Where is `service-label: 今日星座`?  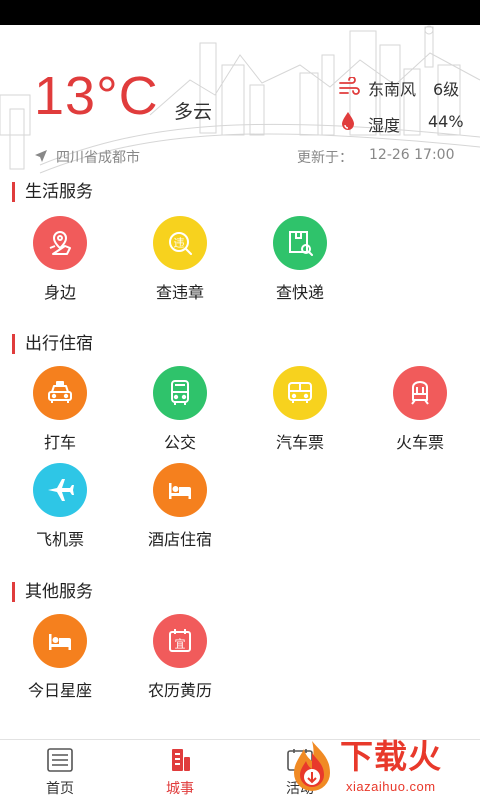 service-label: 今日星座 is located at coordinates (59, 690).